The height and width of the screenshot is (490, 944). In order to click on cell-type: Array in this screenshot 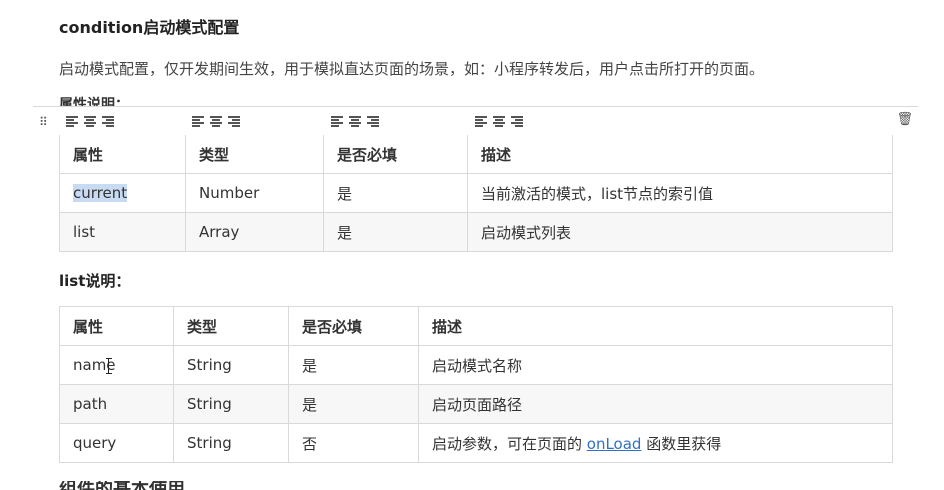, I will do `click(254, 232)`.